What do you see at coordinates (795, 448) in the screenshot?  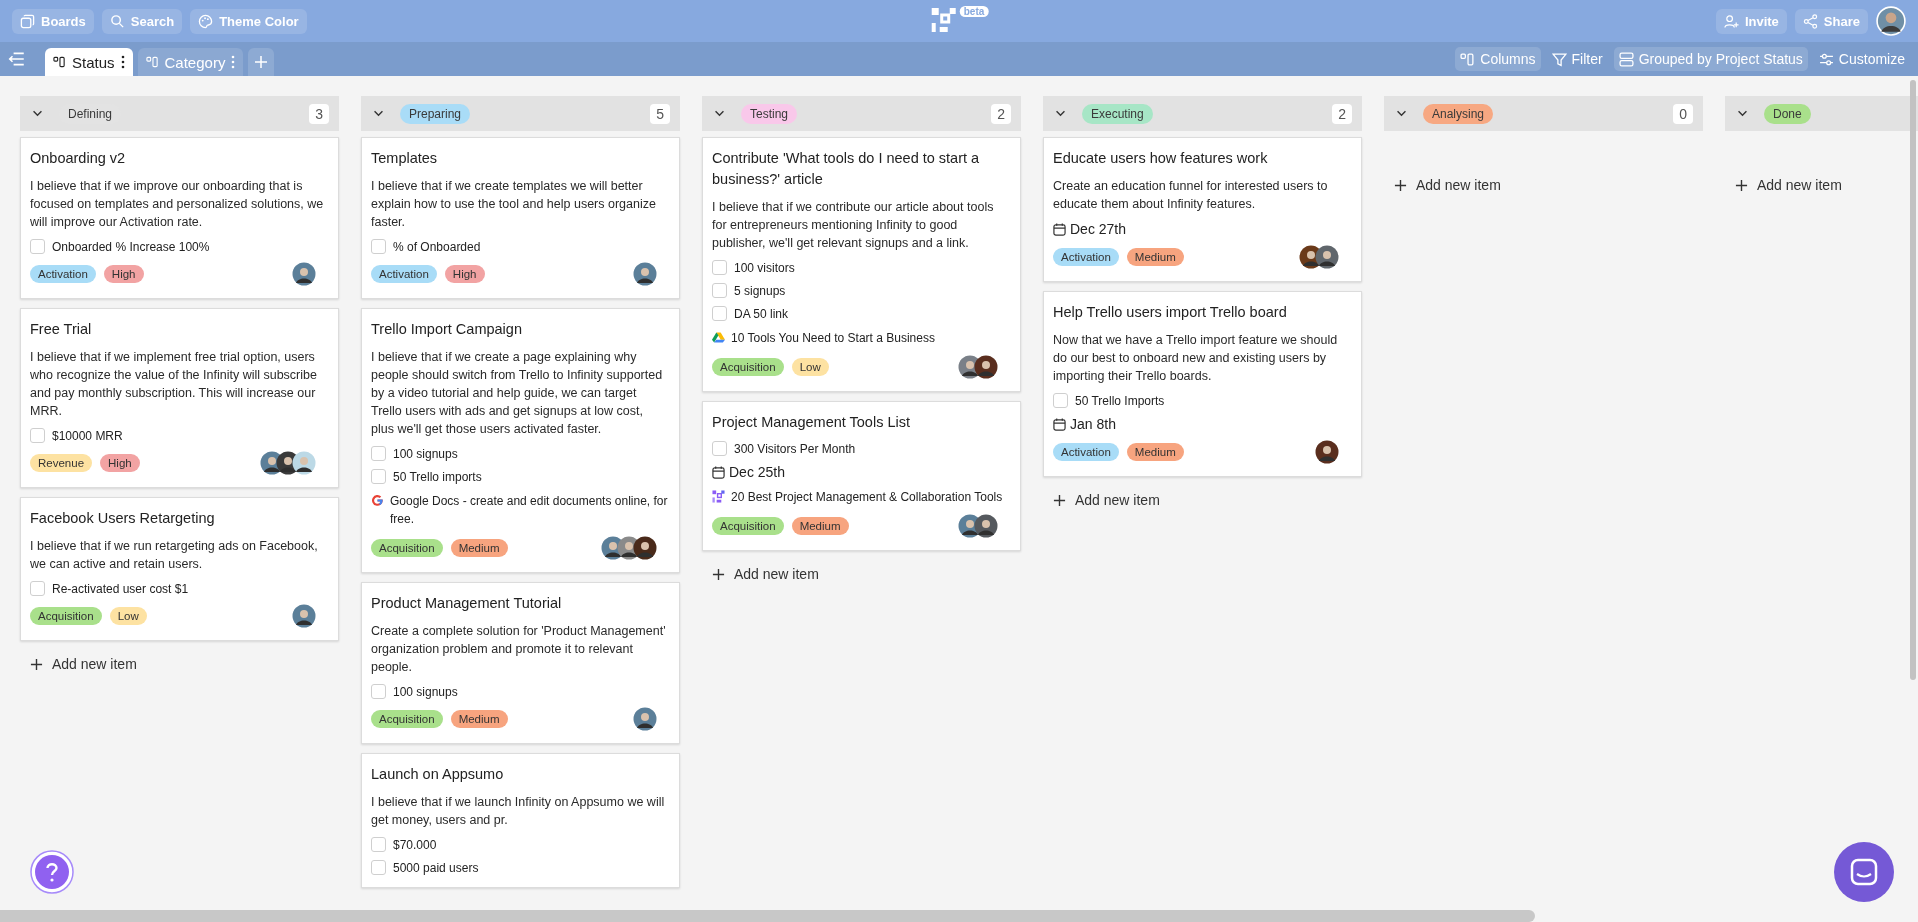 I see `checklist-item: 300 Visitors Per Month` at bounding box center [795, 448].